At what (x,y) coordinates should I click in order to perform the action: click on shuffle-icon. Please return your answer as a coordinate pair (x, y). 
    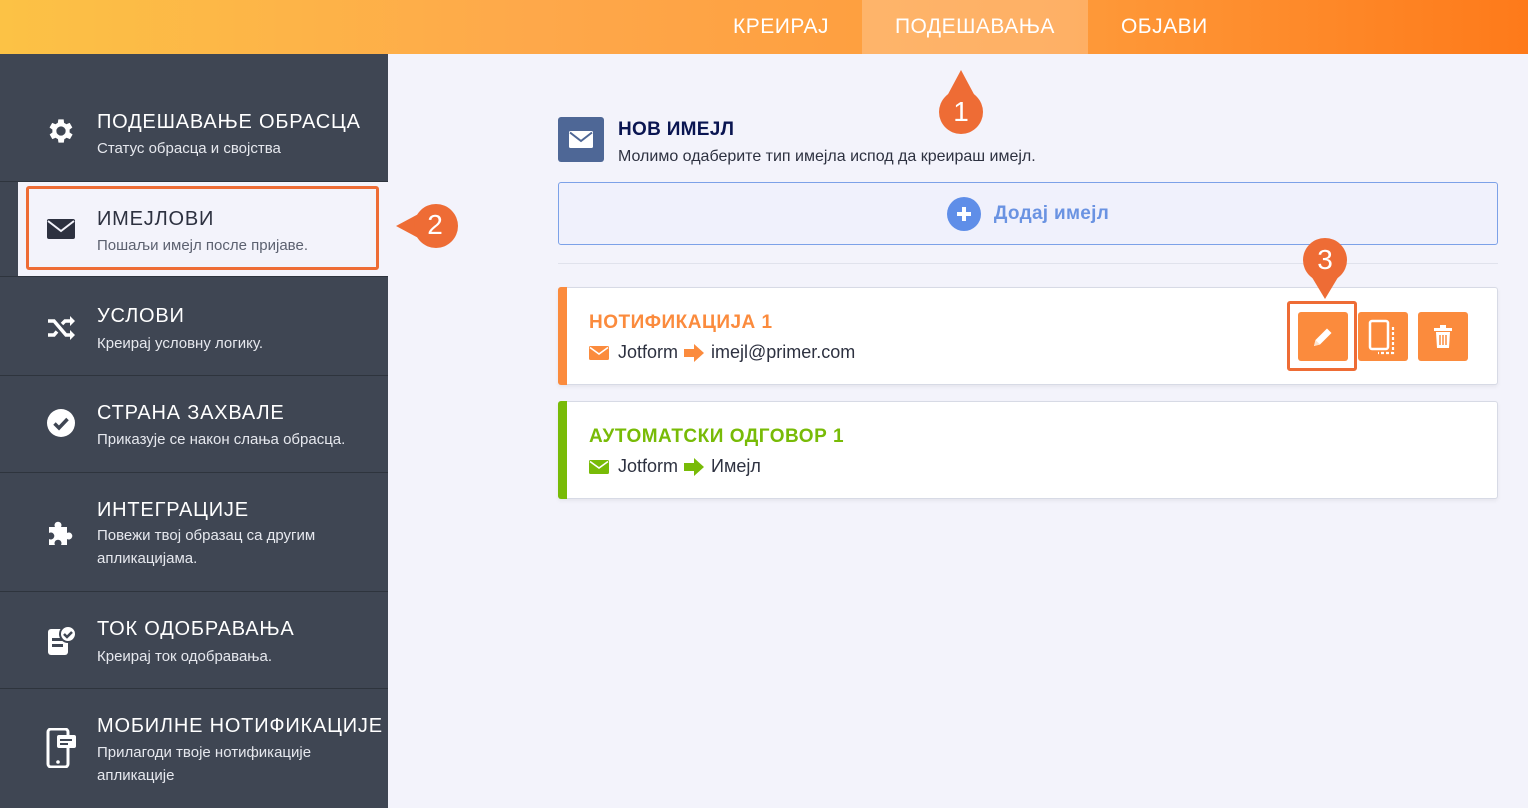
    Looking at the image, I should click on (61, 328).